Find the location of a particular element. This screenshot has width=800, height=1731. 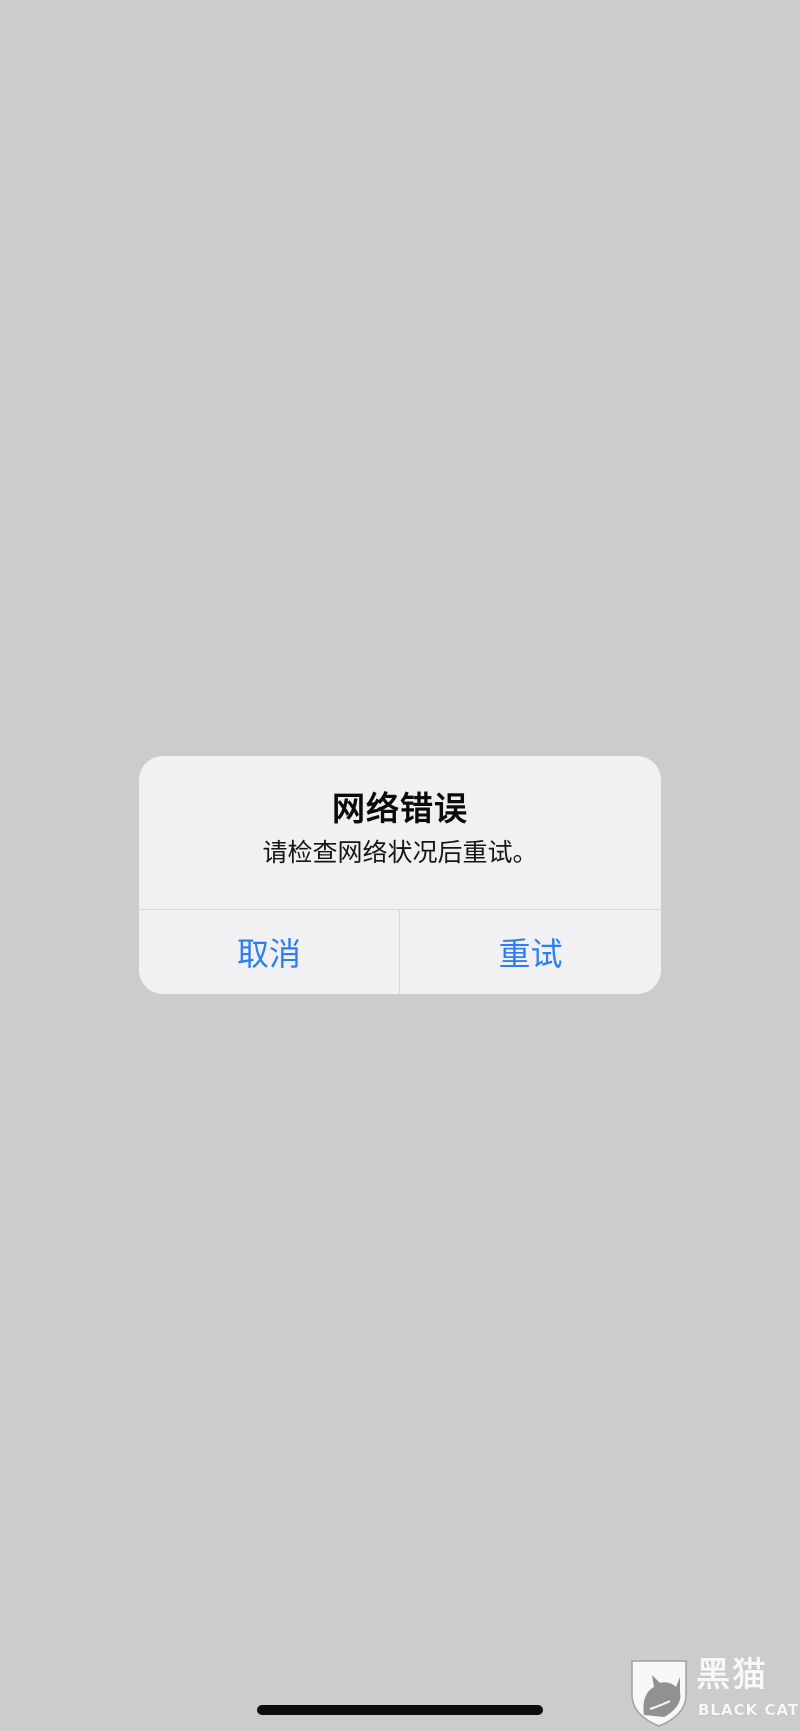

cancel-button: 取消 is located at coordinates (269, 952).